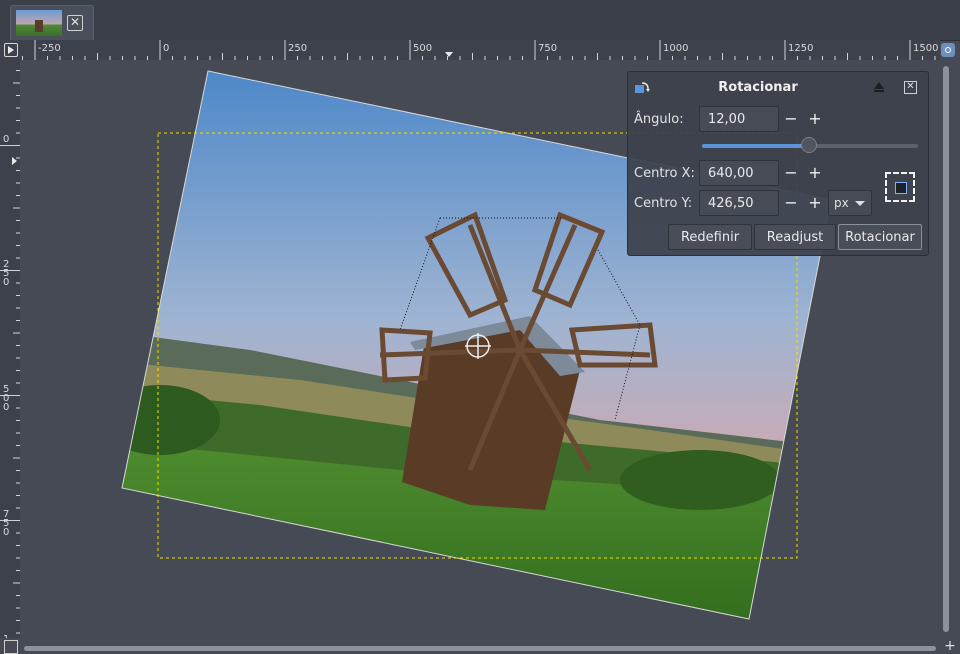  Describe the element at coordinates (815, 119) in the screenshot. I see `angle-increase-button: +` at that location.